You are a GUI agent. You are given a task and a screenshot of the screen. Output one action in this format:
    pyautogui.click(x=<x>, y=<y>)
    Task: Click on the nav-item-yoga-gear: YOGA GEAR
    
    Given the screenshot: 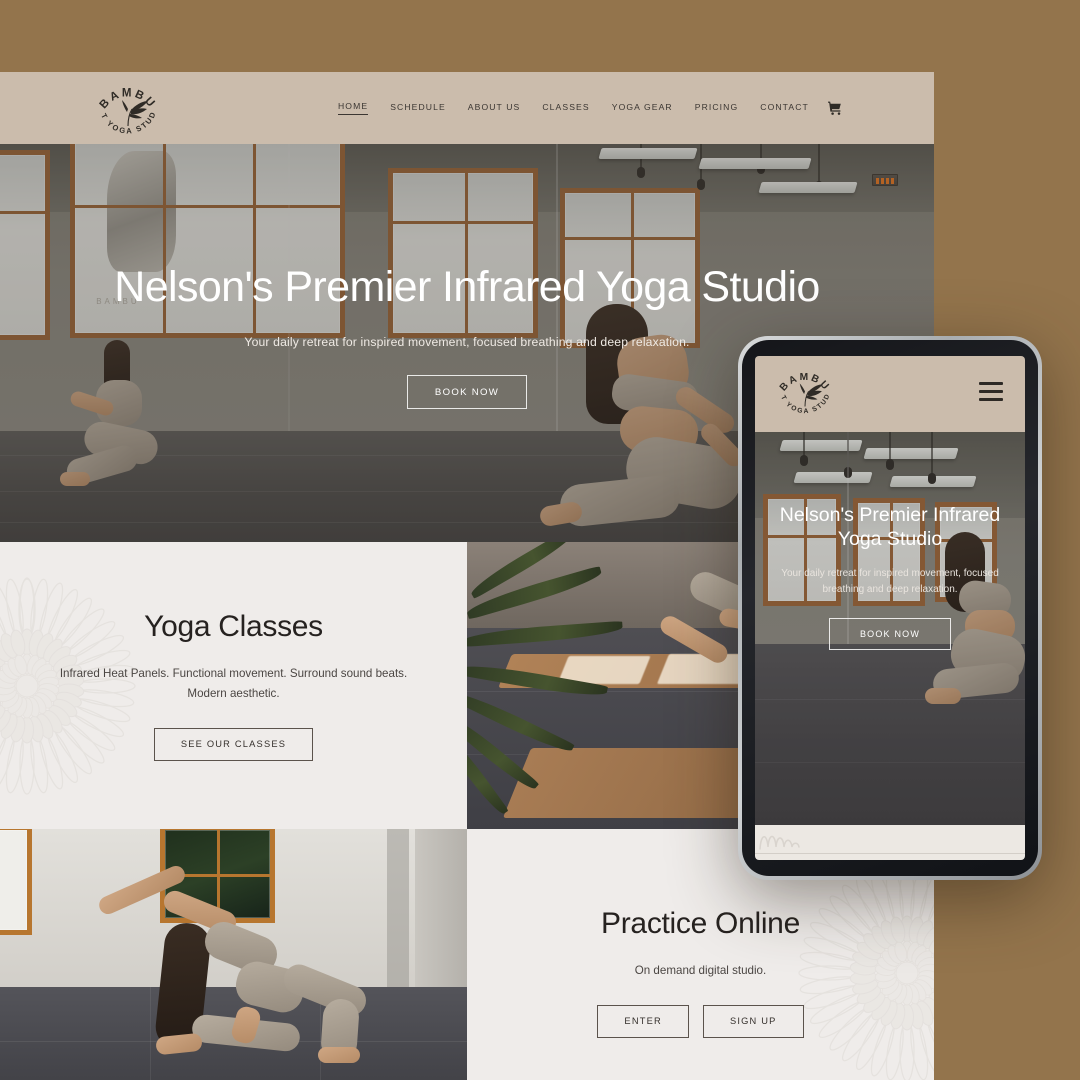 What is the action you would take?
    pyautogui.click(x=642, y=108)
    